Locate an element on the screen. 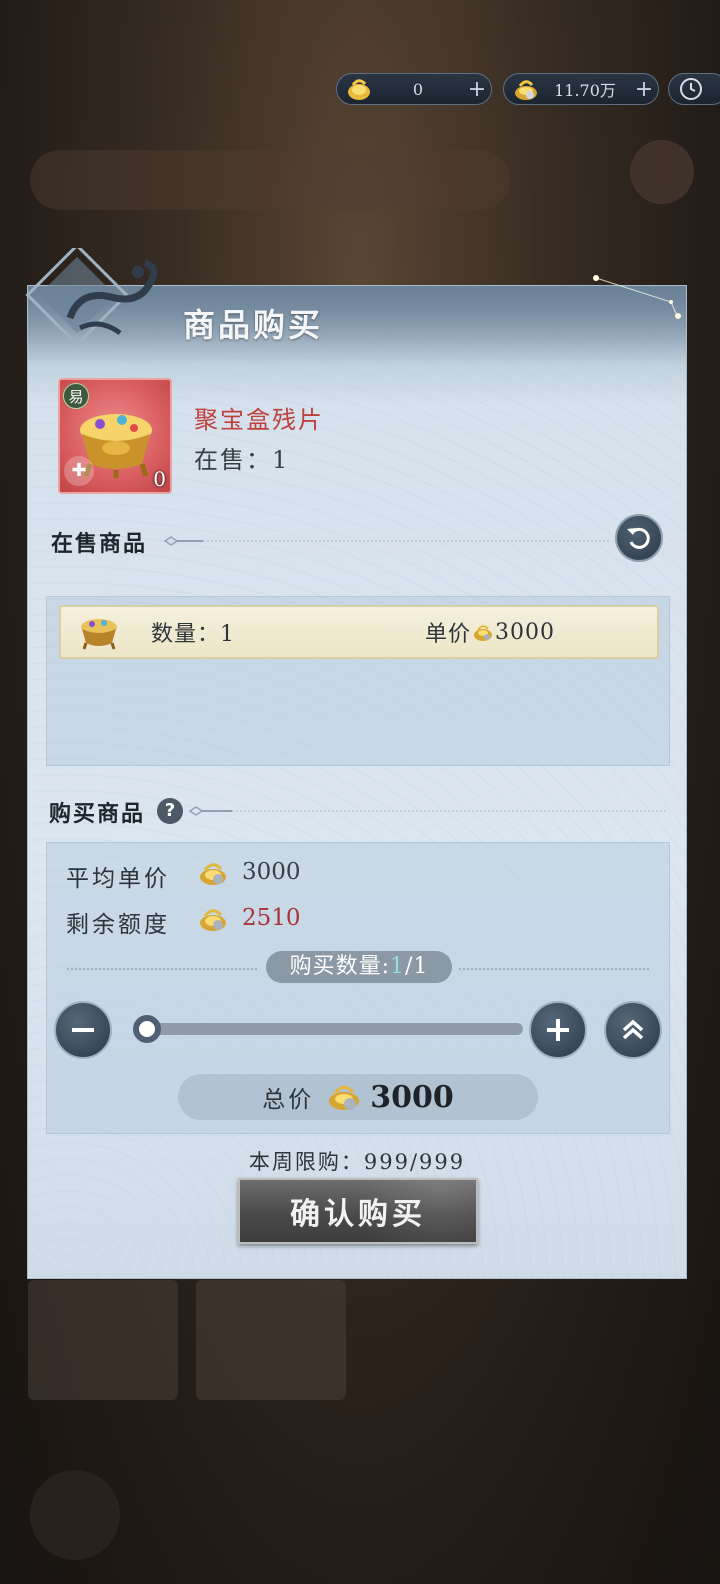  item-name: 聚宝盒残片 is located at coordinates (259, 420).